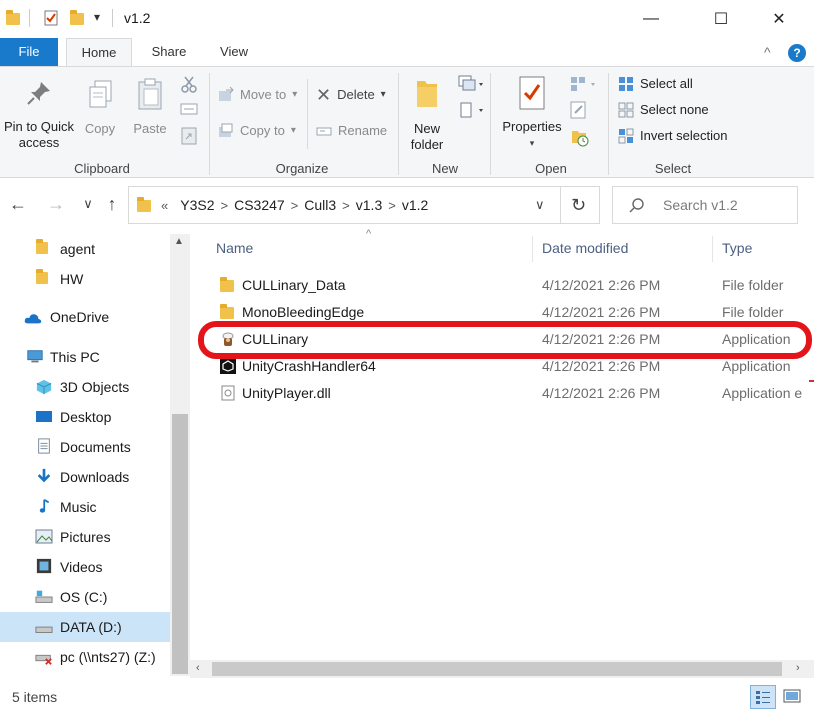 The width and height of the screenshot is (814, 711). Describe the element at coordinates (765, 249) in the screenshot. I see `column-header-type: Type` at that location.